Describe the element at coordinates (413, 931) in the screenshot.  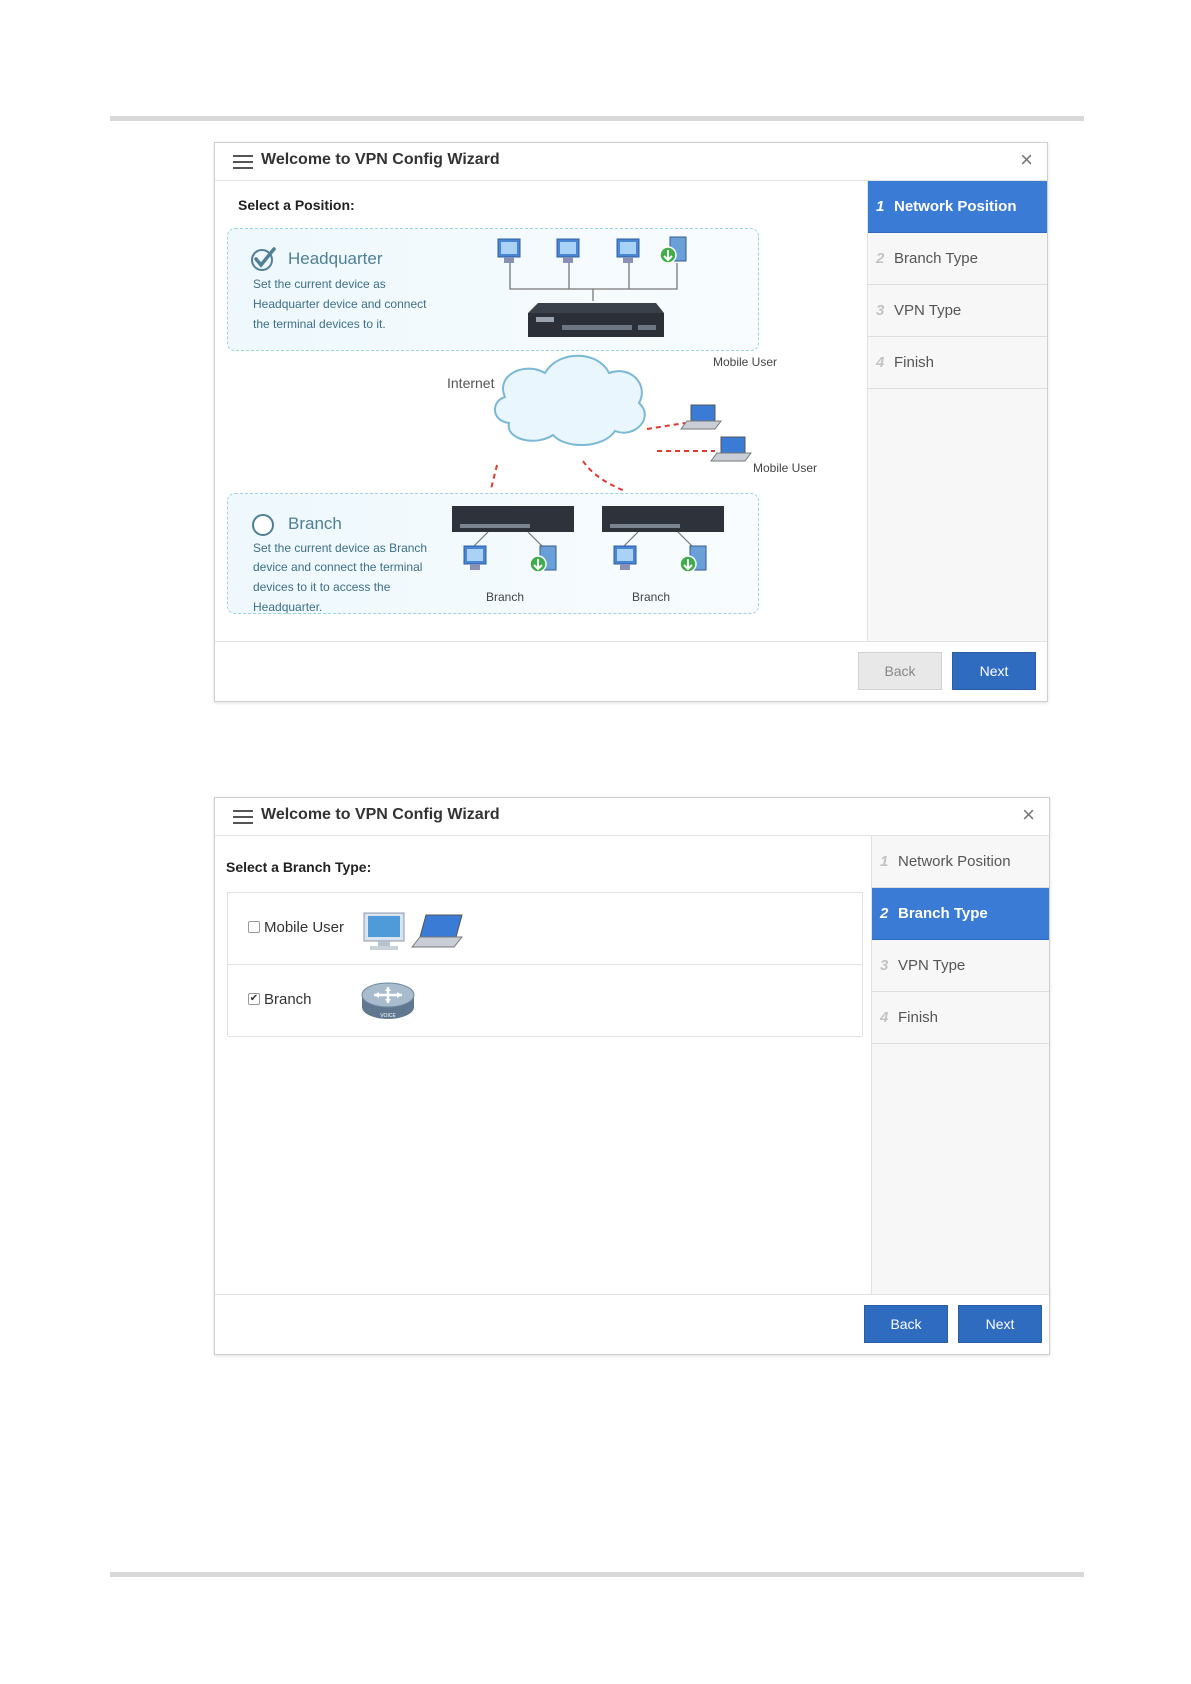
I see `mobile-user-devices-icon` at that location.